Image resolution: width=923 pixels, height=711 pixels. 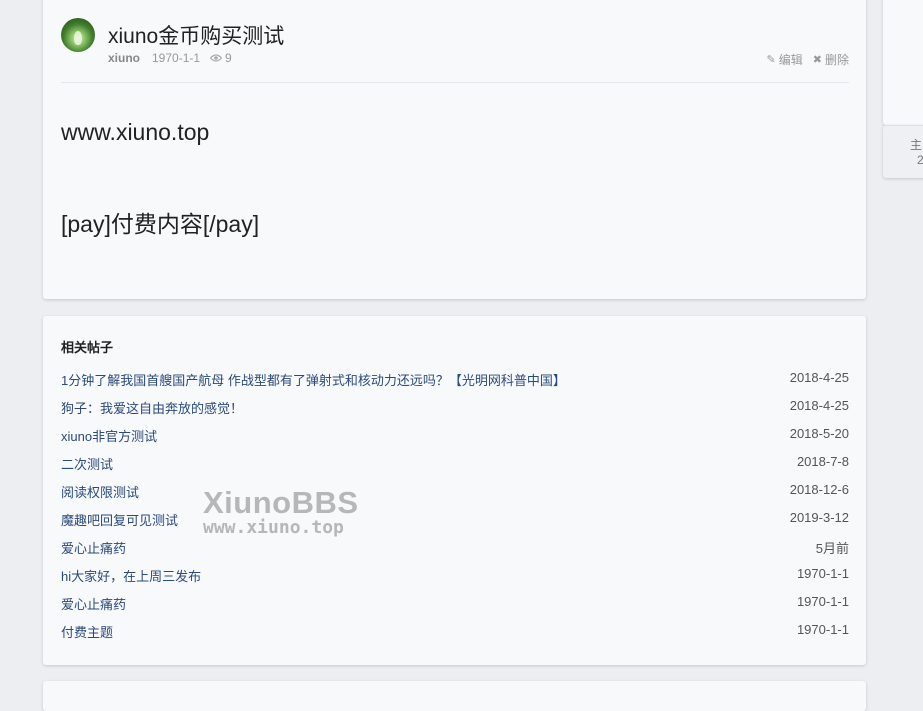 What do you see at coordinates (455, 548) in the screenshot?
I see `list-item: 爱心止痛药 5月前` at bounding box center [455, 548].